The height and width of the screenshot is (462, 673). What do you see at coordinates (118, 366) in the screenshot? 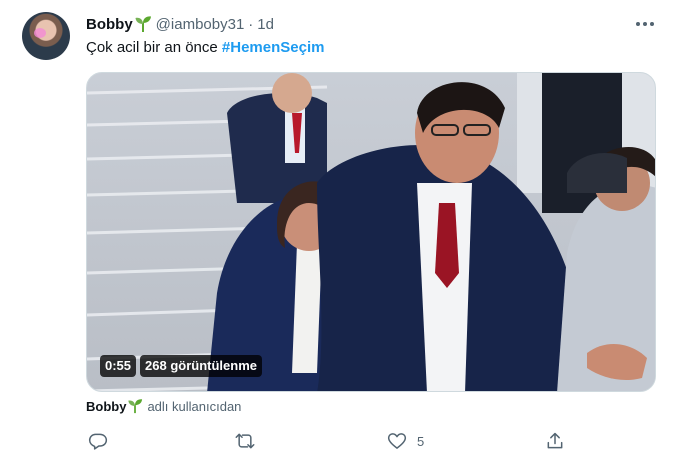
I see `video-duration: 0:55` at bounding box center [118, 366].